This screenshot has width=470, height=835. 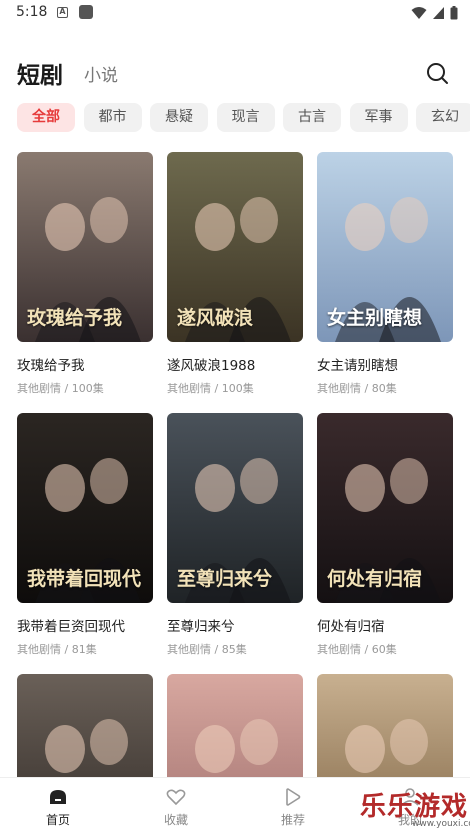 I want to click on drama-meta: 其他剧情 / 80集, so click(x=357, y=388).